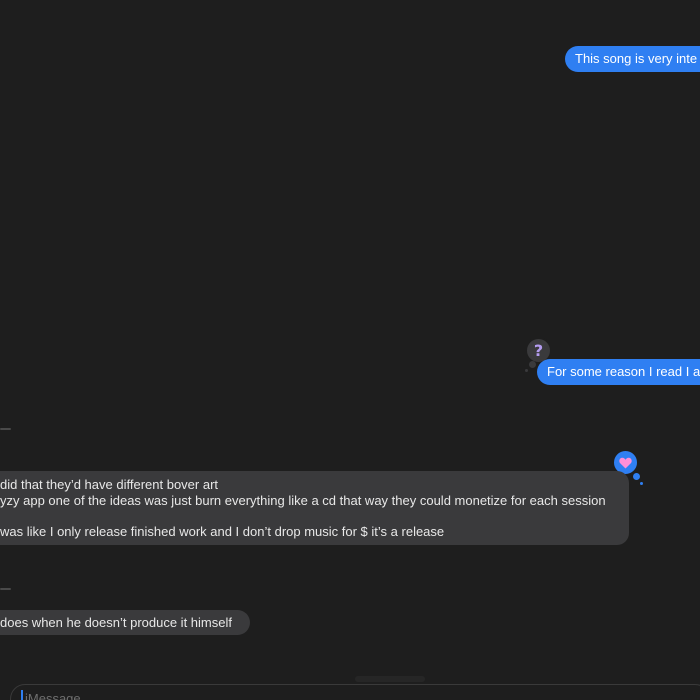 The image size is (700, 700). Describe the element at coordinates (309, 516) in the screenshot. I see `message-line` at that location.